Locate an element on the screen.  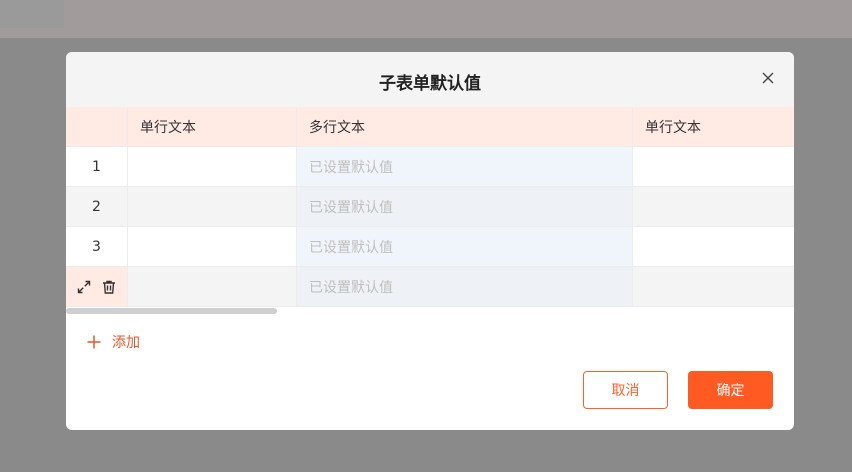
table-row: 2 已设置默认值 is located at coordinates (430, 207).